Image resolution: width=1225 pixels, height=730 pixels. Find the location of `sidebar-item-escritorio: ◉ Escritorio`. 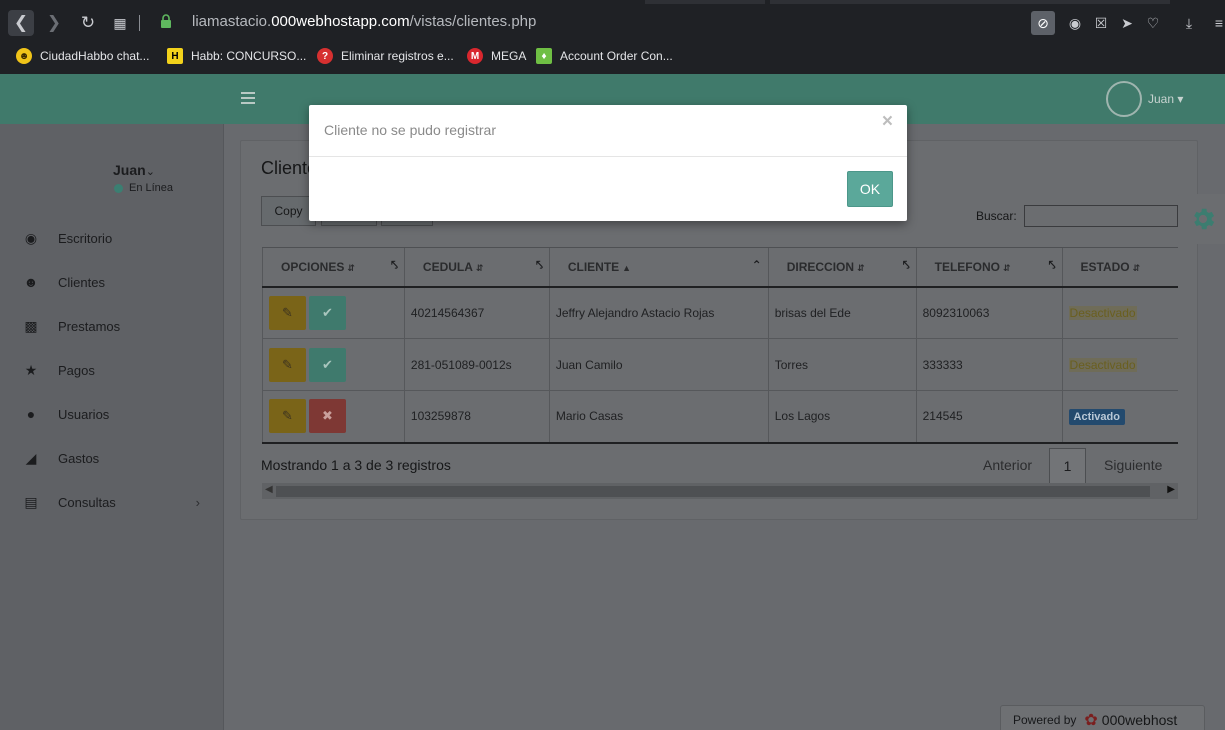

sidebar-item-escritorio: ◉ Escritorio is located at coordinates (117, 238).